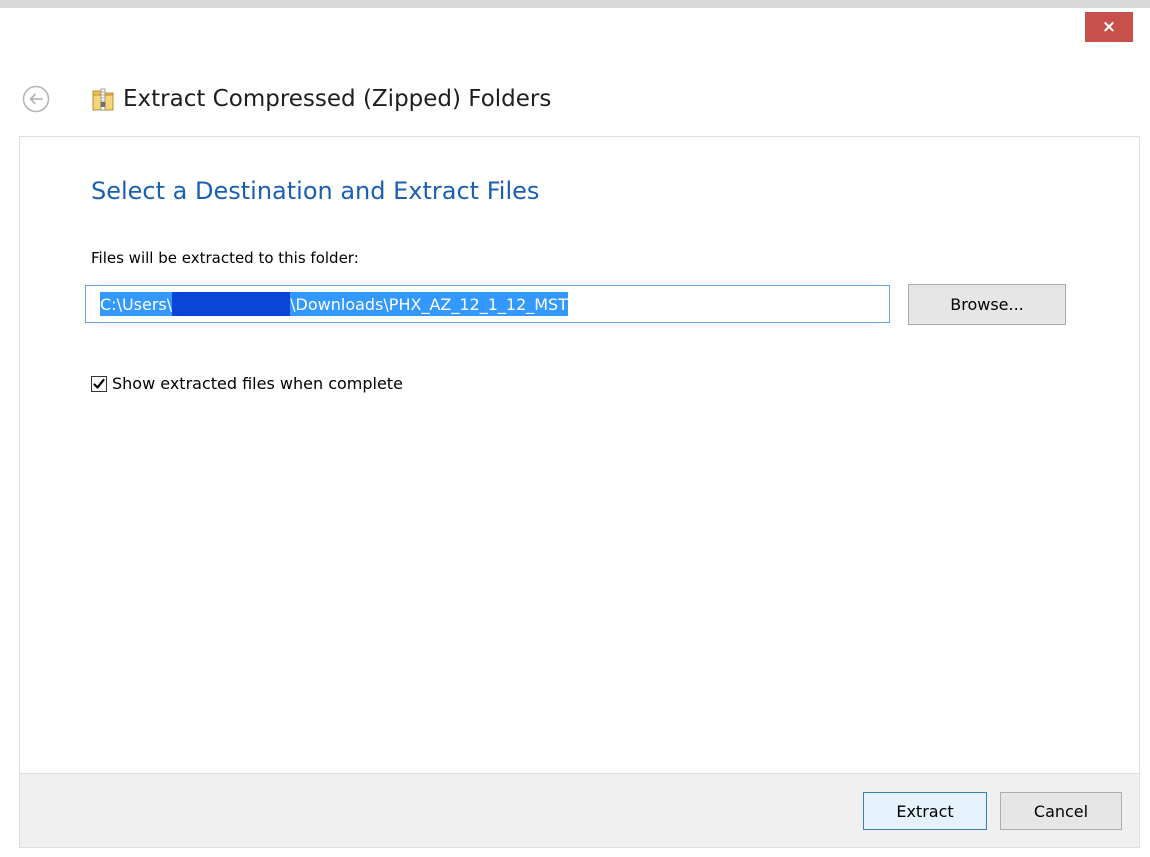 The width and height of the screenshot is (1150, 857). I want to click on checkmark-icon, so click(99, 383).